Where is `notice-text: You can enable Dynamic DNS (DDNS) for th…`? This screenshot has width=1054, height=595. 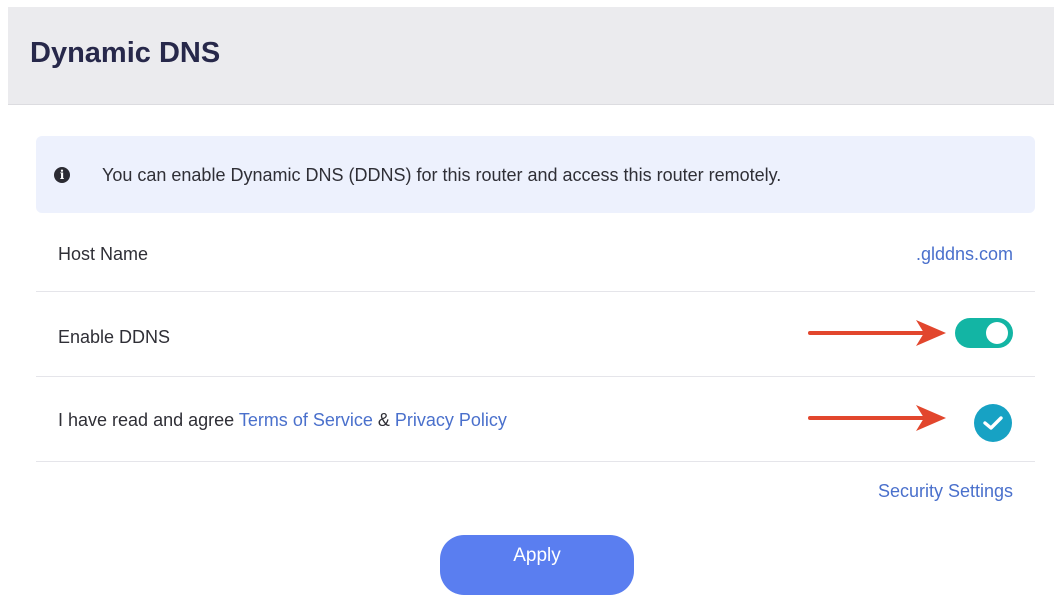 notice-text: You can enable Dynamic DNS (DDNS) for th… is located at coordinates (442, 175).